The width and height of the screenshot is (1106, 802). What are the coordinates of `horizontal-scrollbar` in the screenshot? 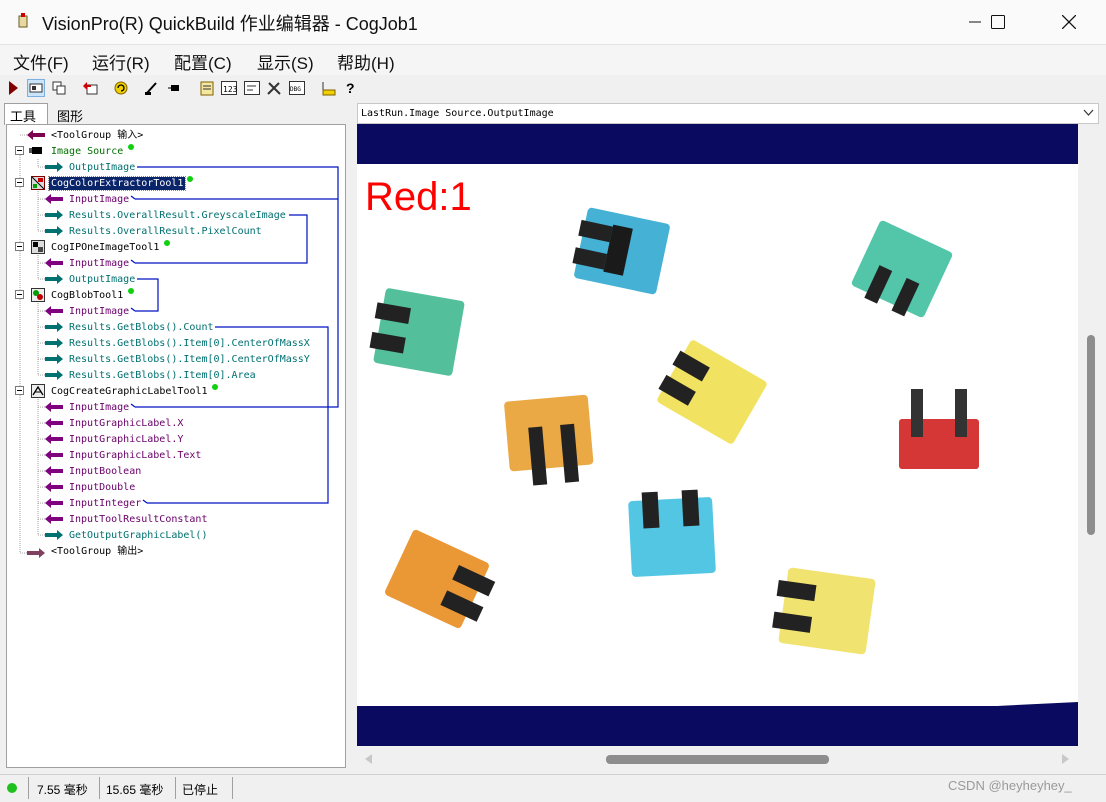 It's located at (717, 759).